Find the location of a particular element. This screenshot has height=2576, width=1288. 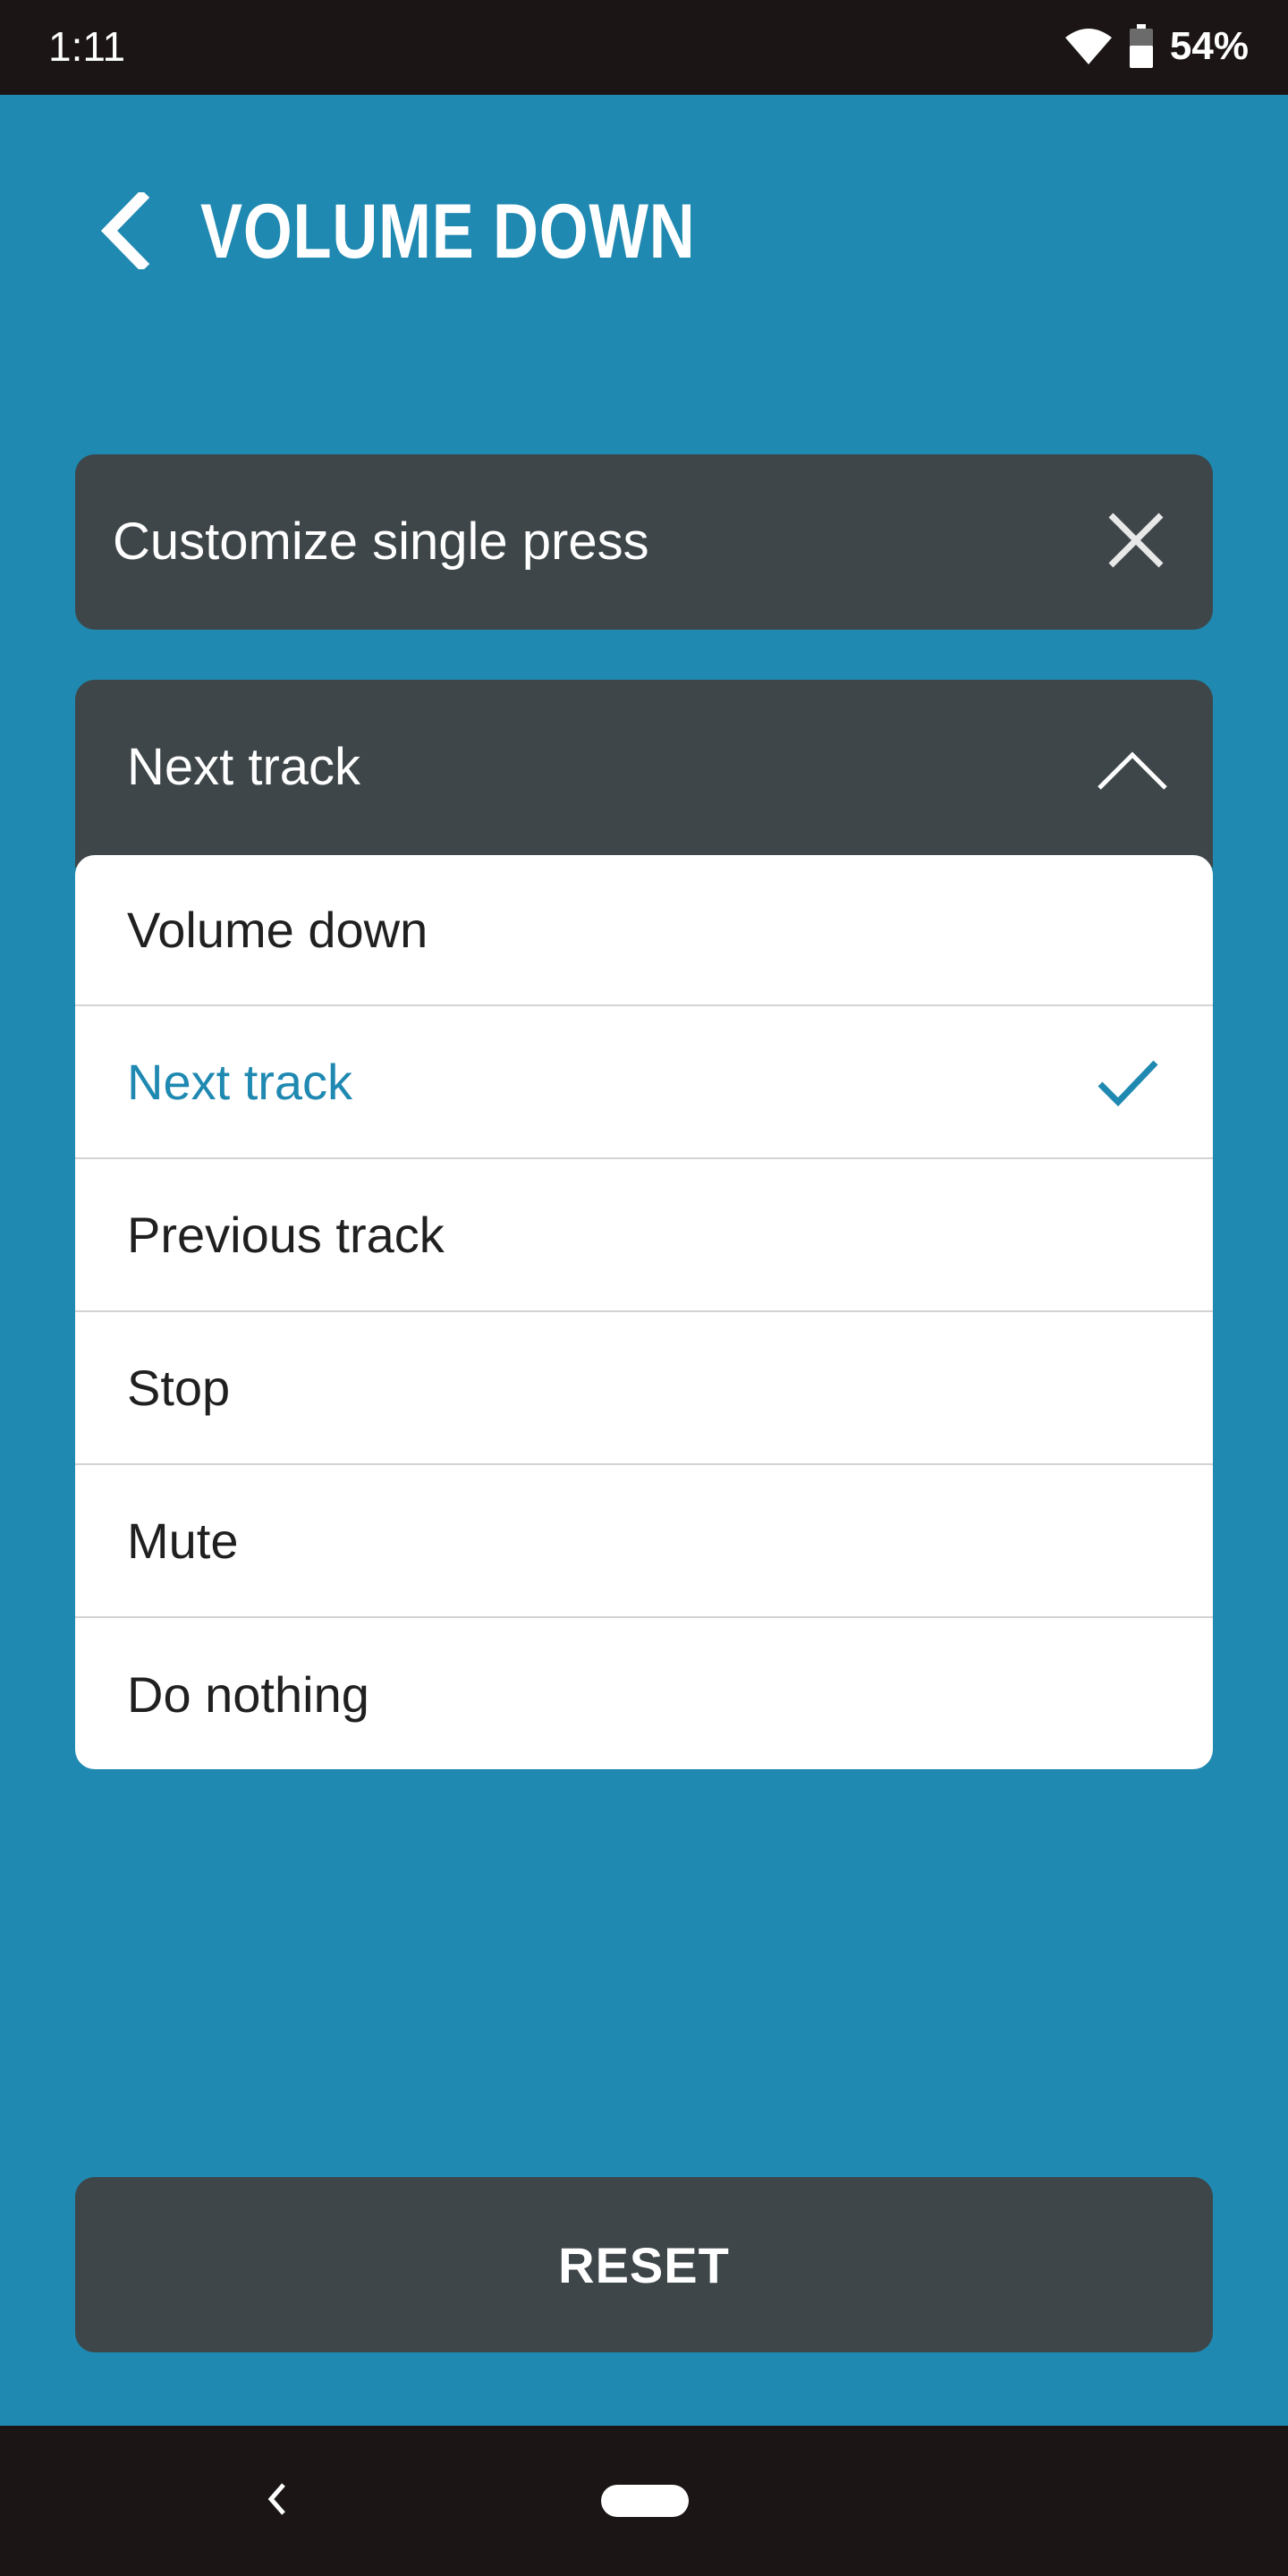

option-previous-track: Previous track is located at coordinates (644, 1235).